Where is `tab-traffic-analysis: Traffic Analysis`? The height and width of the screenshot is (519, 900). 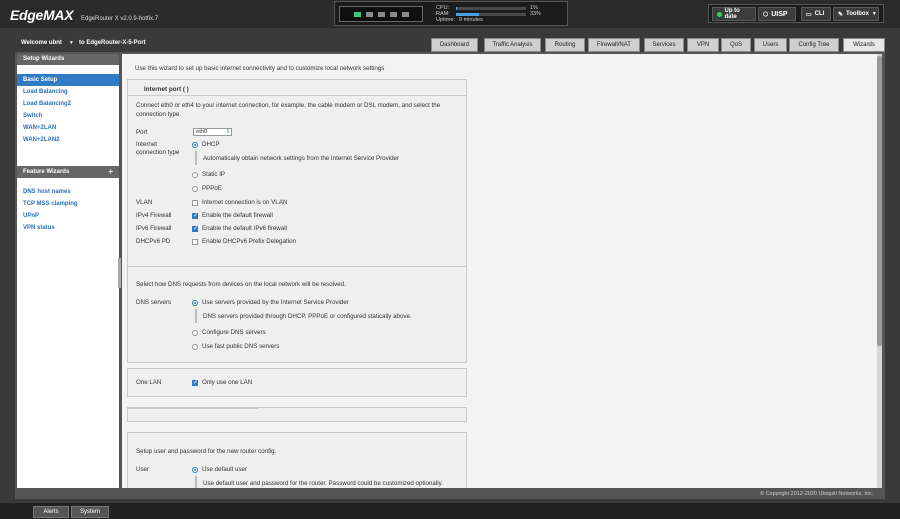 tab-traffic-analysis: Traffic Analysis is located at coordinates (512, 45).